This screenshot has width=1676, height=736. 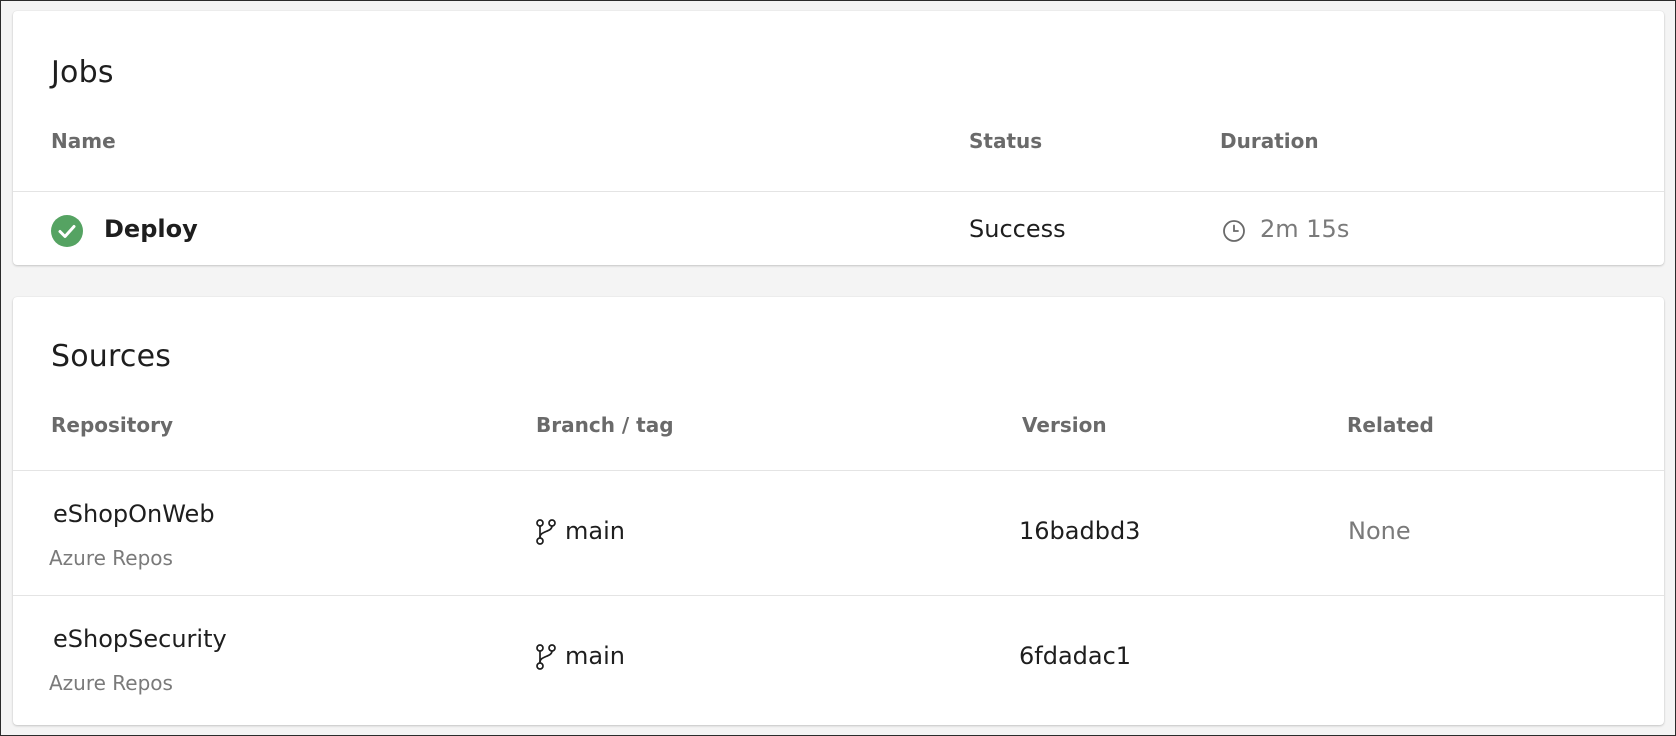 What do you see at coordinates (1269, 141) in the screenshot?
I see `jobs-column-duration: Duration` at bounding box center [1269, 141].